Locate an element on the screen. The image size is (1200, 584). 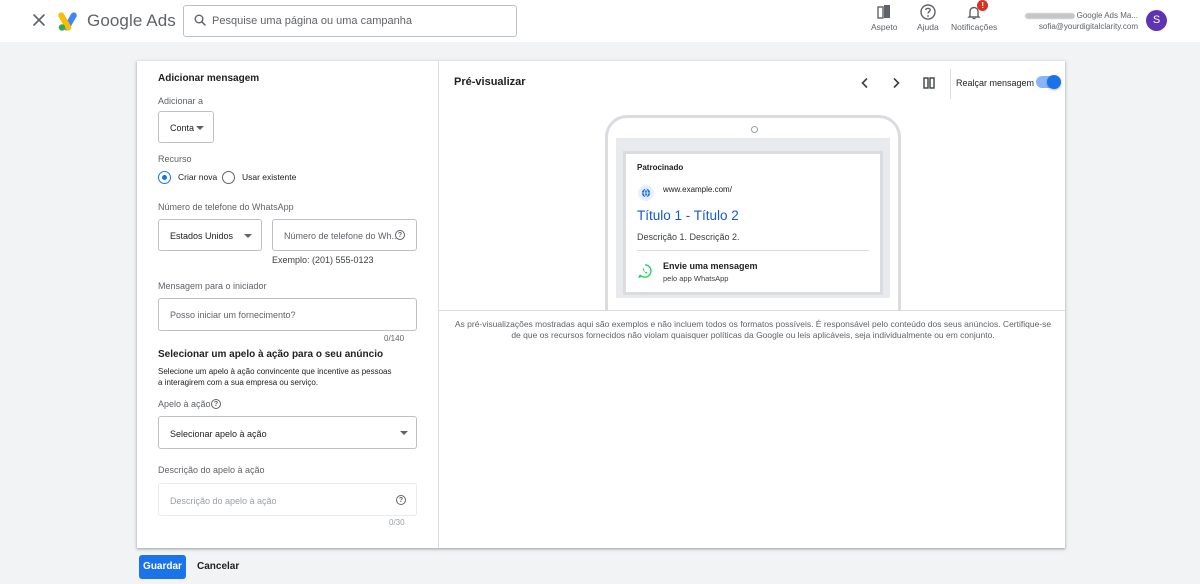
country-value: Estados Unidos is located at coordinates (202, 236).